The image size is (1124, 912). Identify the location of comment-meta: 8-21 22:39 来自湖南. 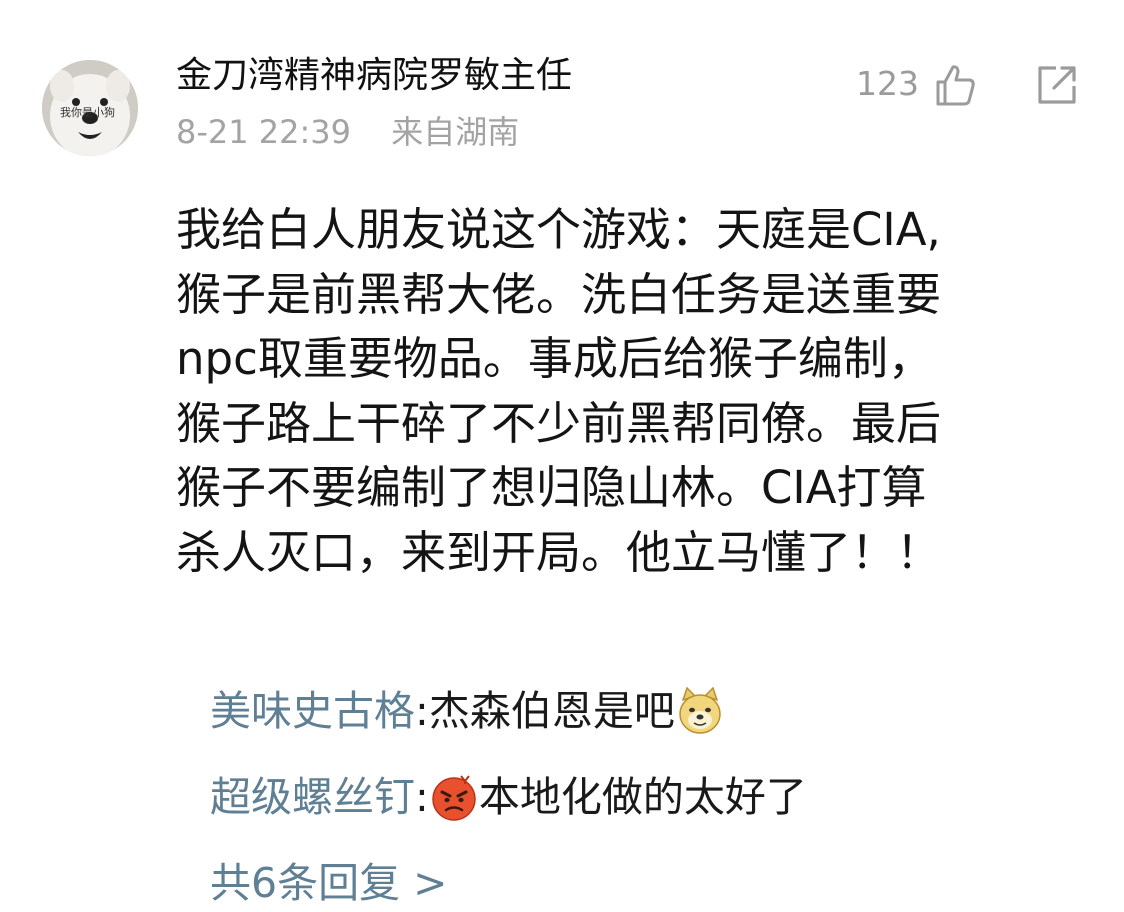
(347, 132).